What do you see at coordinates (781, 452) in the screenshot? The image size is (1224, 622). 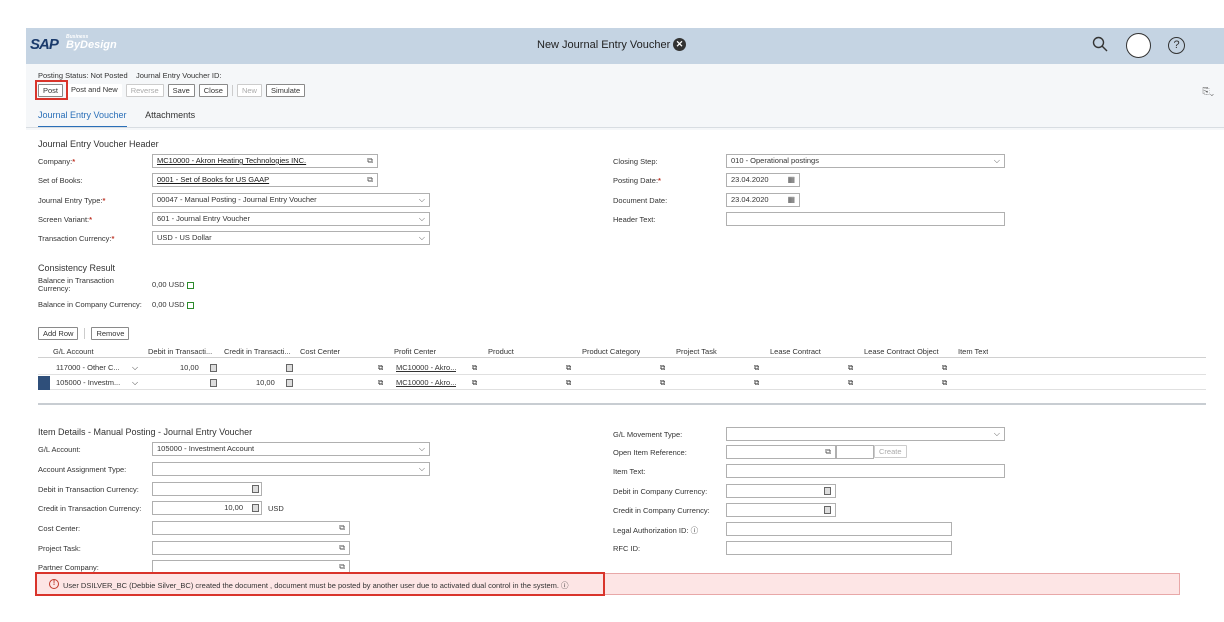 I see `open-item-field: ⧉` at bounding box center [781, 452].